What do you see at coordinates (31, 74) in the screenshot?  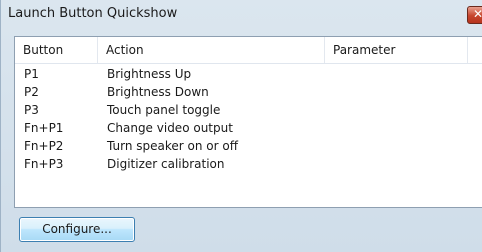 I see `button-cell: P1` at bounding box center [31, 74].